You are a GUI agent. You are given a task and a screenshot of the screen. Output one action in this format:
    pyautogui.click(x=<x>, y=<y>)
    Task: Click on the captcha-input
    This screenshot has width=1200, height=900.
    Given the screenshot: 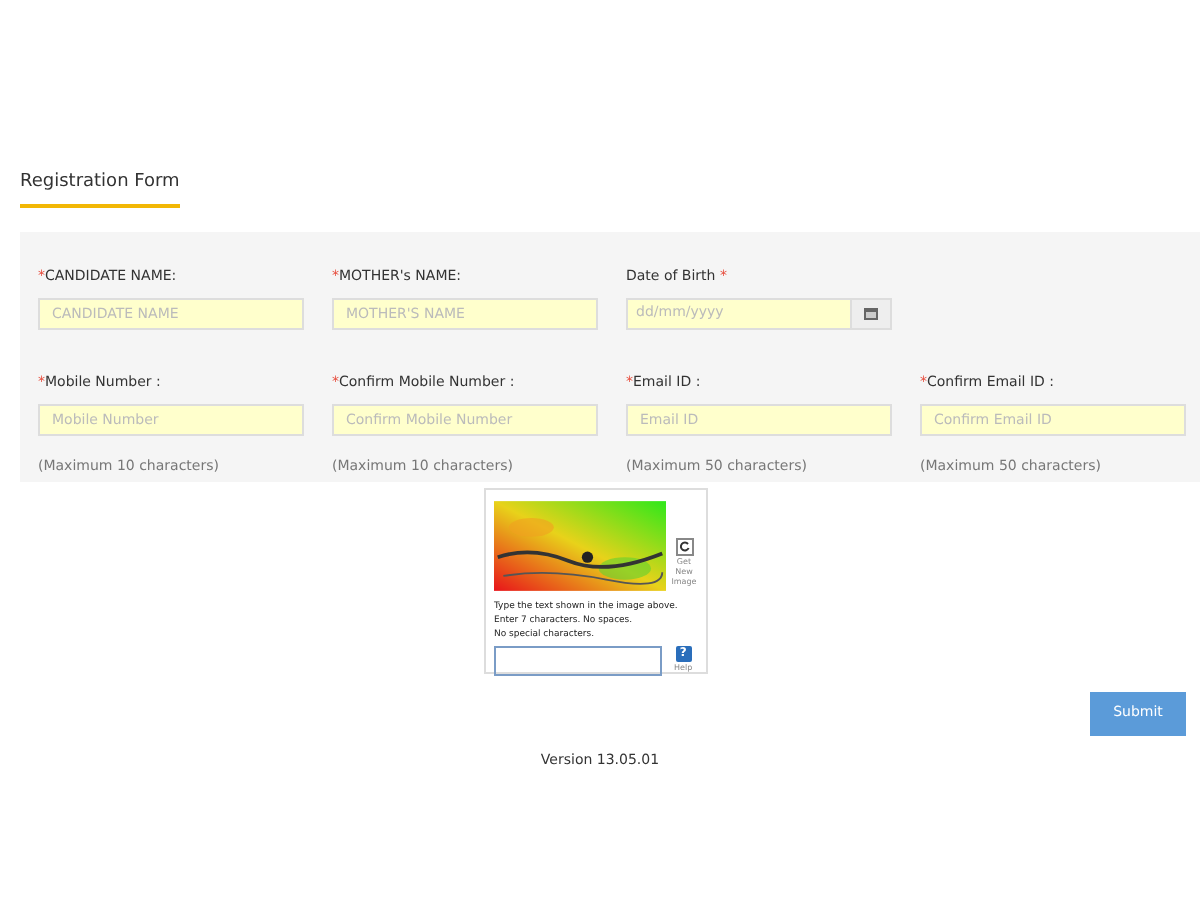 What is the action you would take?
    pyautogui.click(x=578, y=660)
    